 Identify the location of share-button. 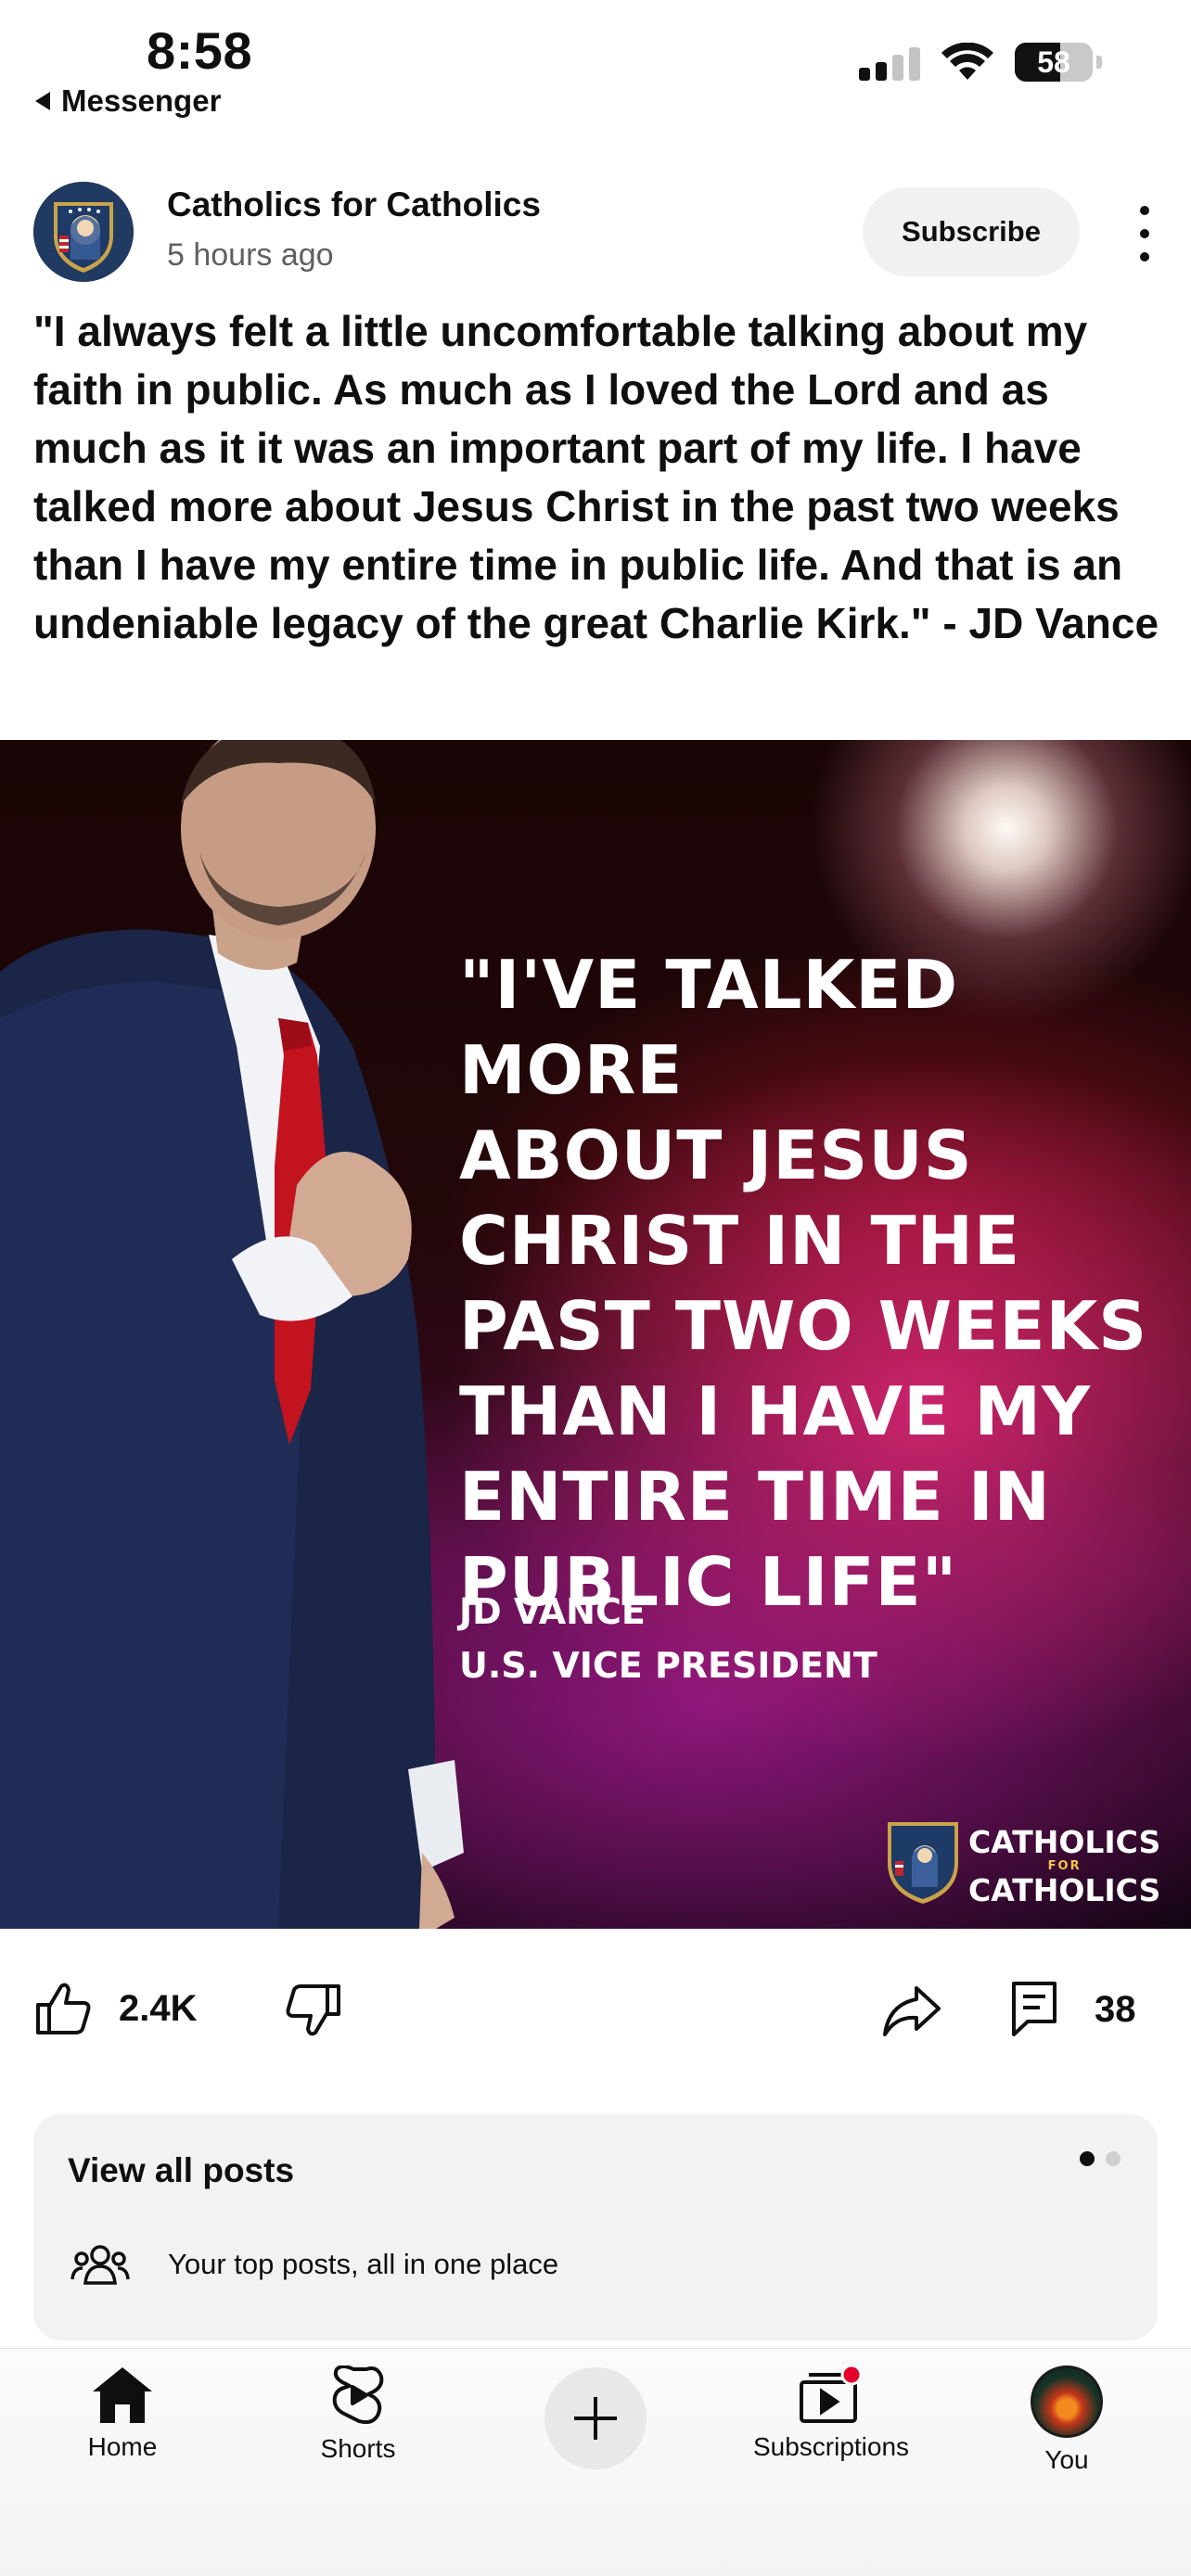
(911, 2011).